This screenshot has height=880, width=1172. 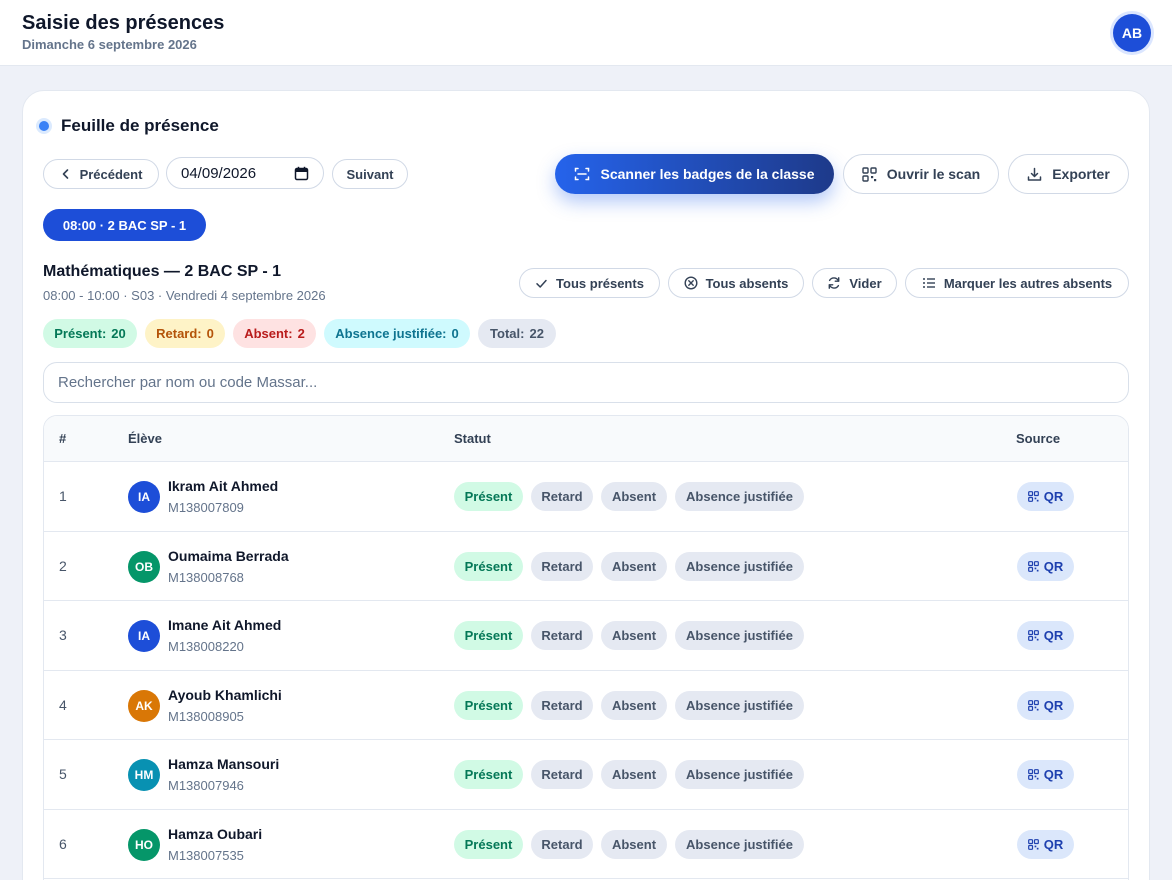 What do you see at coordinates (144, 705) in the screenshot?
I see `student-avatar: AK` at bounding box center [144, 705].